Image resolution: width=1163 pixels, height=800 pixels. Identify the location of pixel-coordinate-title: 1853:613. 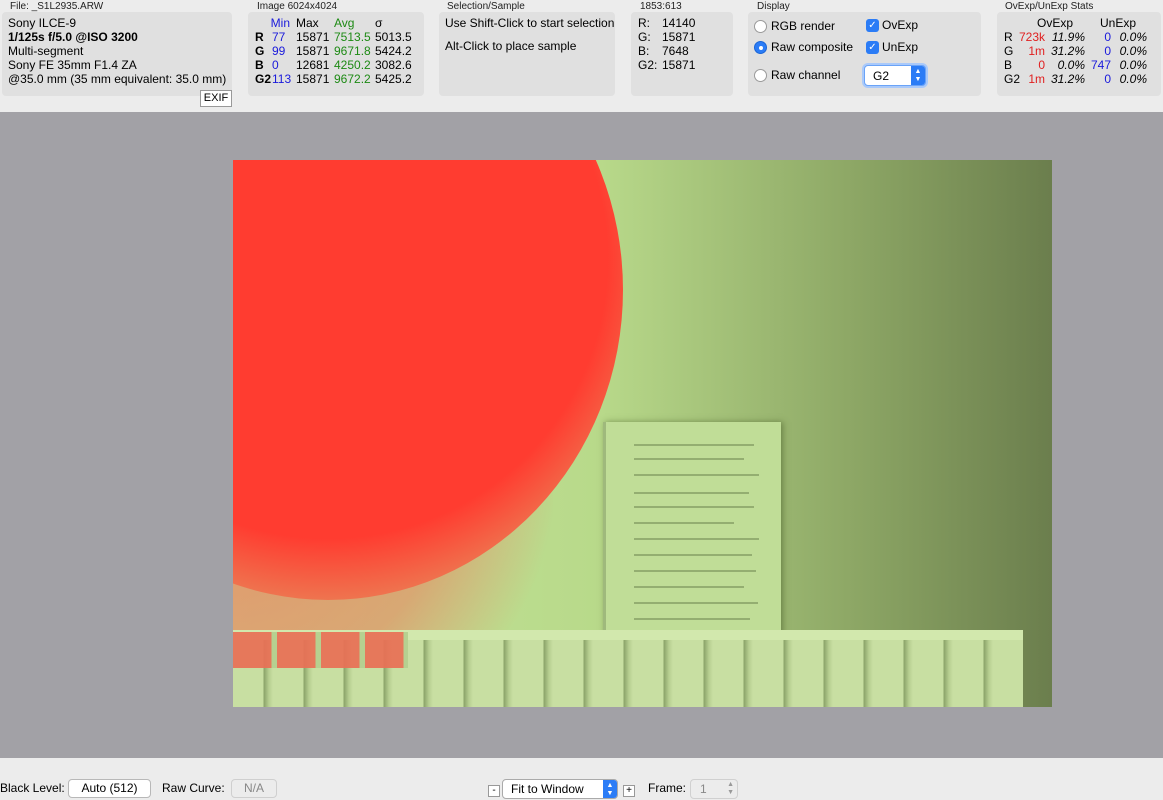
(661, 6).